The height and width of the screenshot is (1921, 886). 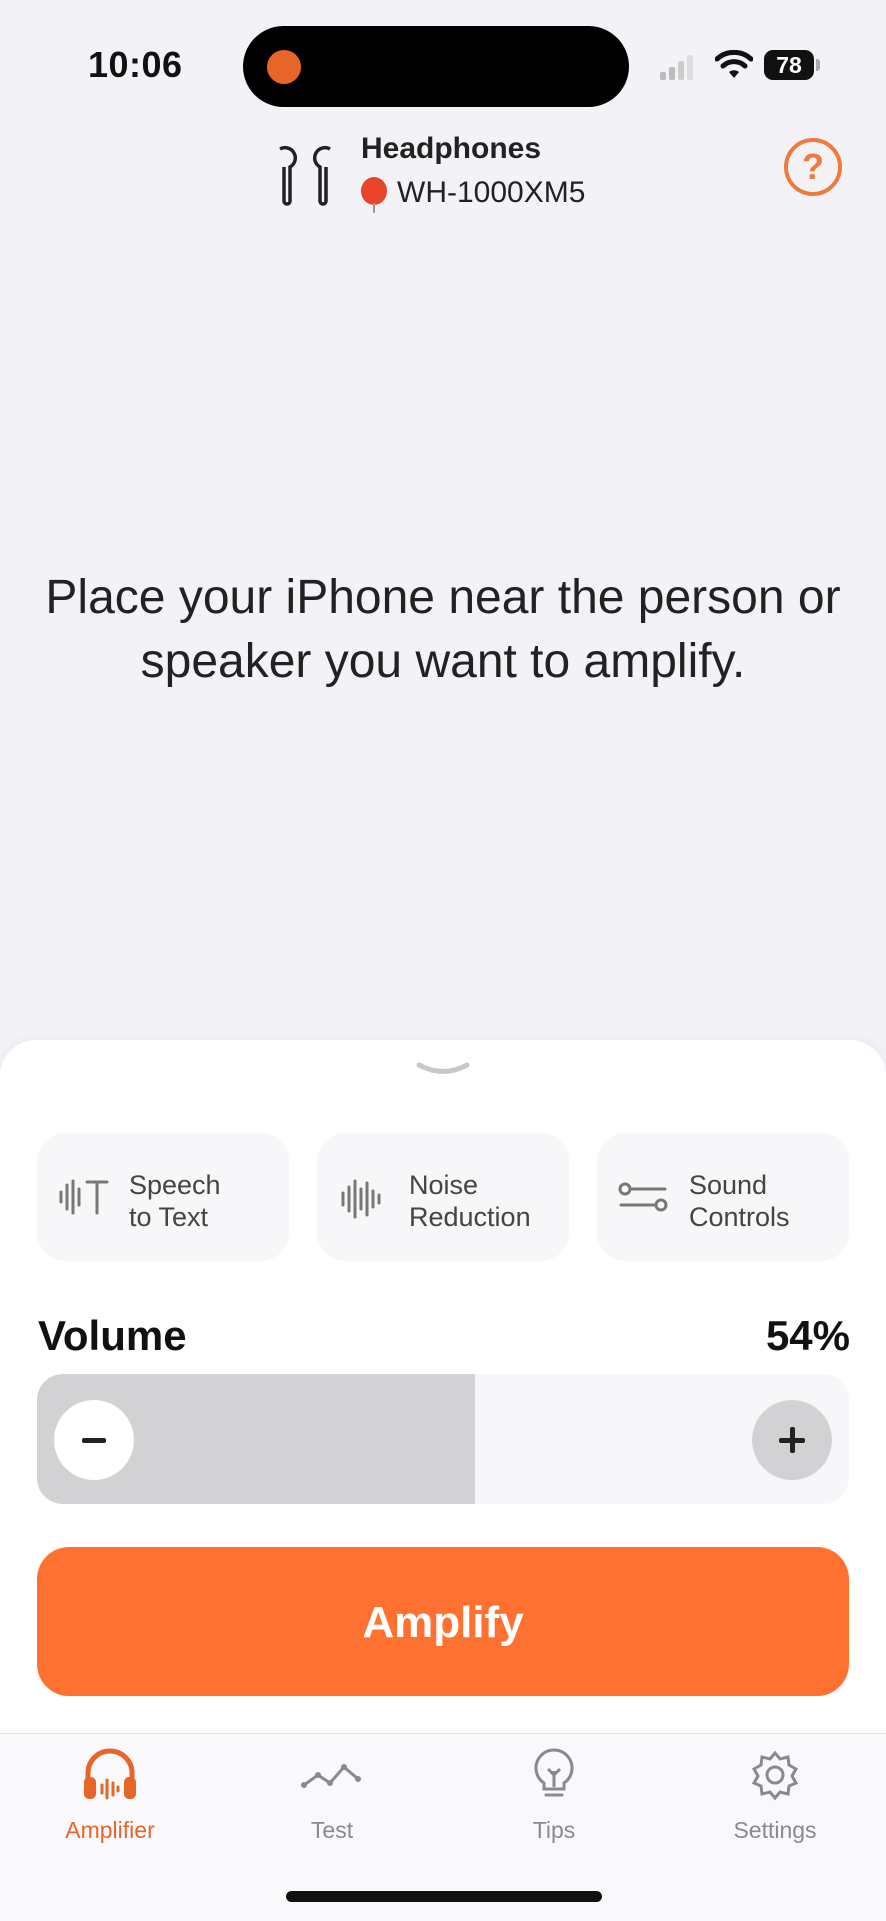 I want to click on volume-down-button, so click(x=94, y=1440).